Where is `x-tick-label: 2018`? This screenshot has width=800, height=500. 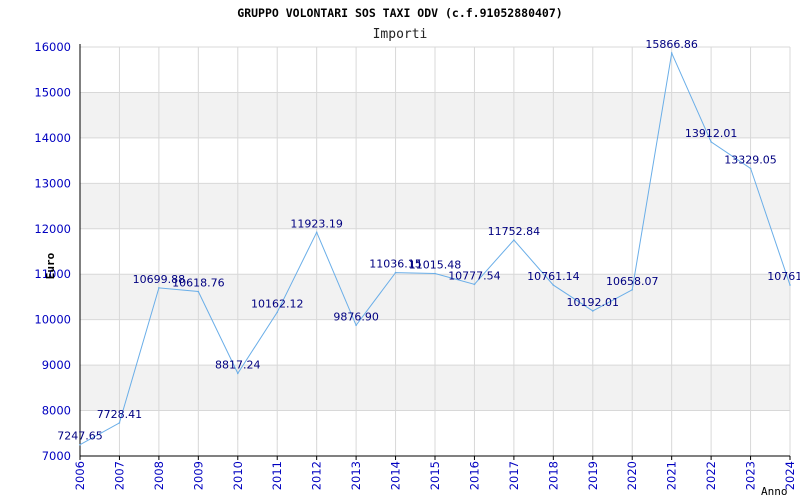
x-tick-label: 2018 is located at coordinates (553, 475).